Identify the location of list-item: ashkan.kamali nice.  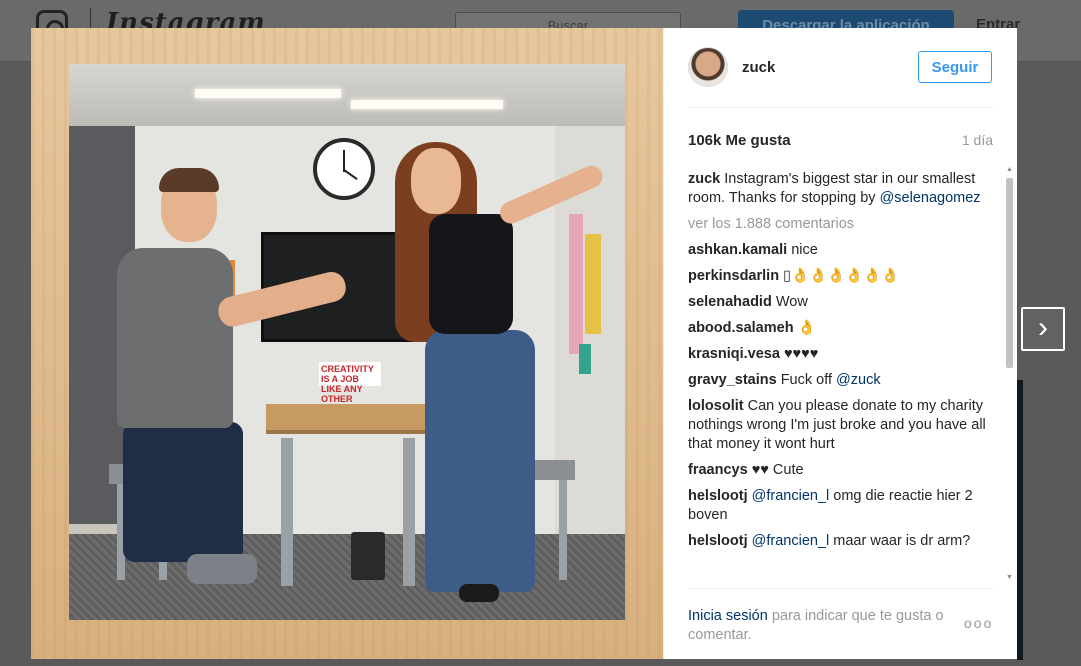
(844, 250).